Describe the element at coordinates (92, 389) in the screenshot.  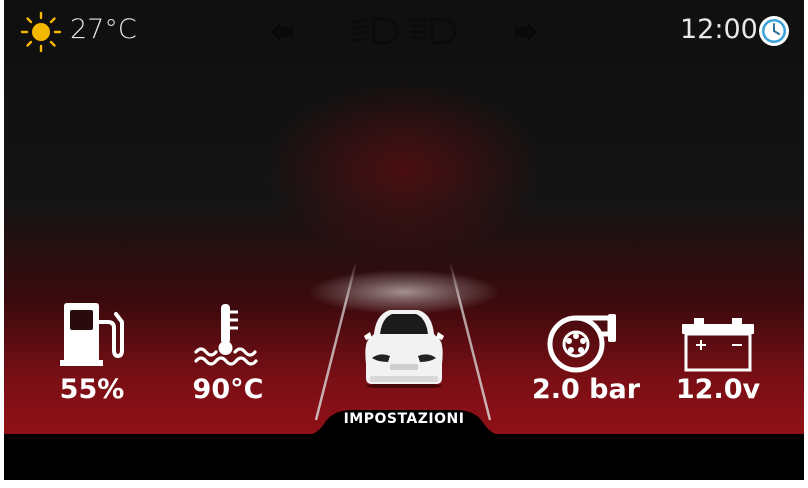
I see `fuel-level-value: 55%` at that location.